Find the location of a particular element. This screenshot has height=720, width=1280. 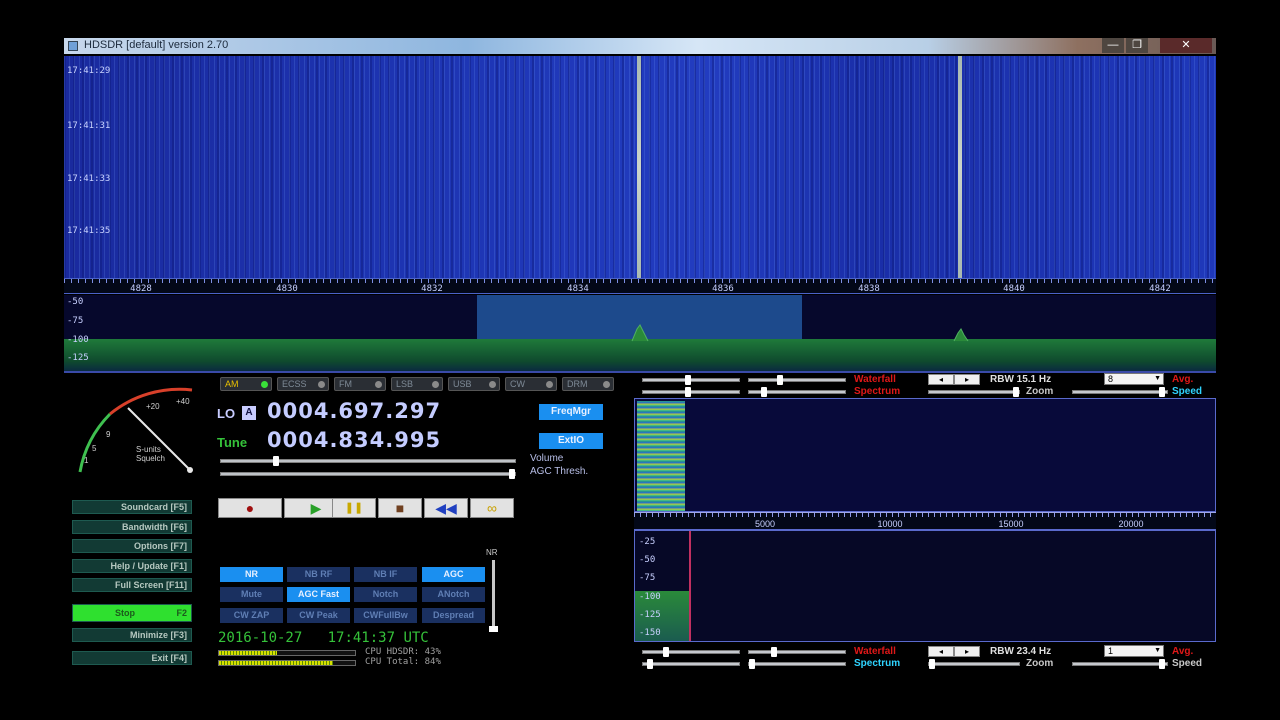

rf-waterfall-slider is located at coordinates (691, 380).